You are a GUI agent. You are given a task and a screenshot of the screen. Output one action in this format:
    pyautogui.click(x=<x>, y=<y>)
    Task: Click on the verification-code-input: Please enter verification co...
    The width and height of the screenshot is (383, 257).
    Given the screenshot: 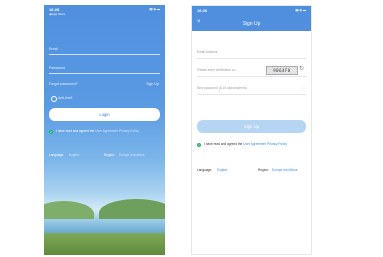 What is the action you would take?
    pyautogui.click(x=217, y=70)
    